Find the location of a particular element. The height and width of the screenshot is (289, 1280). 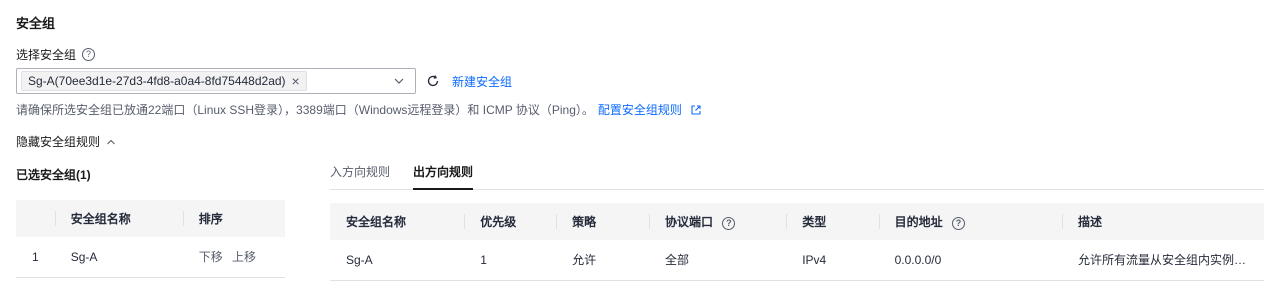

chevron-down-icon is located at coordinates (399, 81).